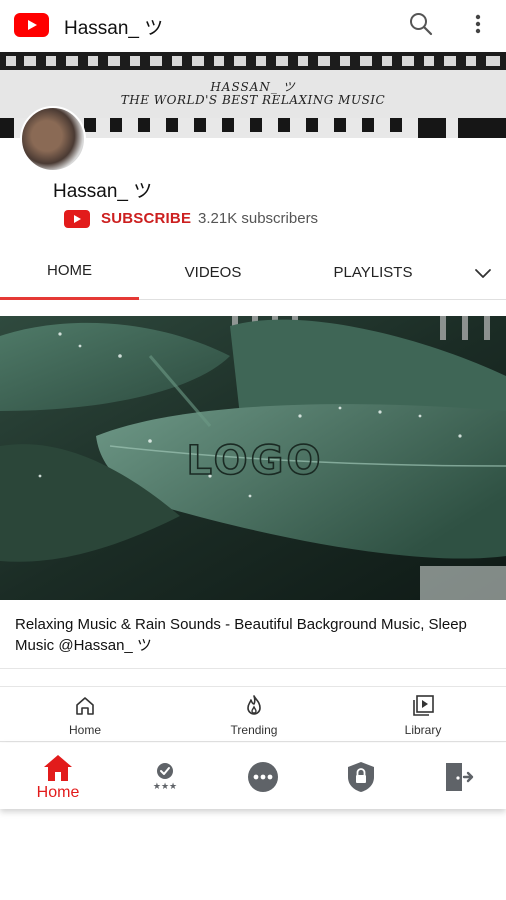  Describe the element at coordinates (258, 218) in the screenshot. I see `subscriber-count: 3.21K subscribers` at that location.